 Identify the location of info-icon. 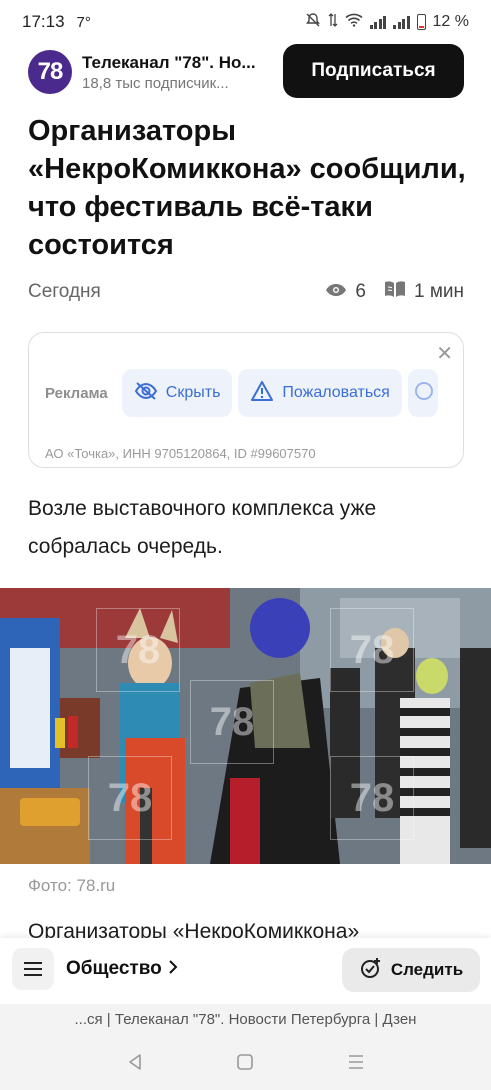
(424, 393).